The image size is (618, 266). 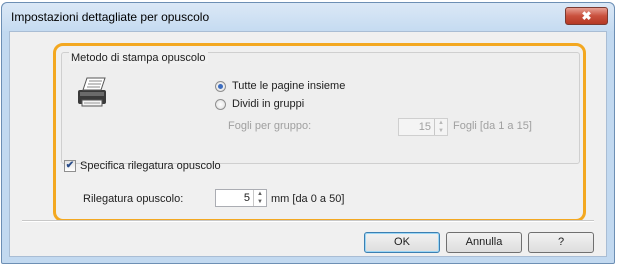 What do you see at coordinates (402, 242) in the screenshot?
I see `ok-button: OK` at bounding box center [402, 242].